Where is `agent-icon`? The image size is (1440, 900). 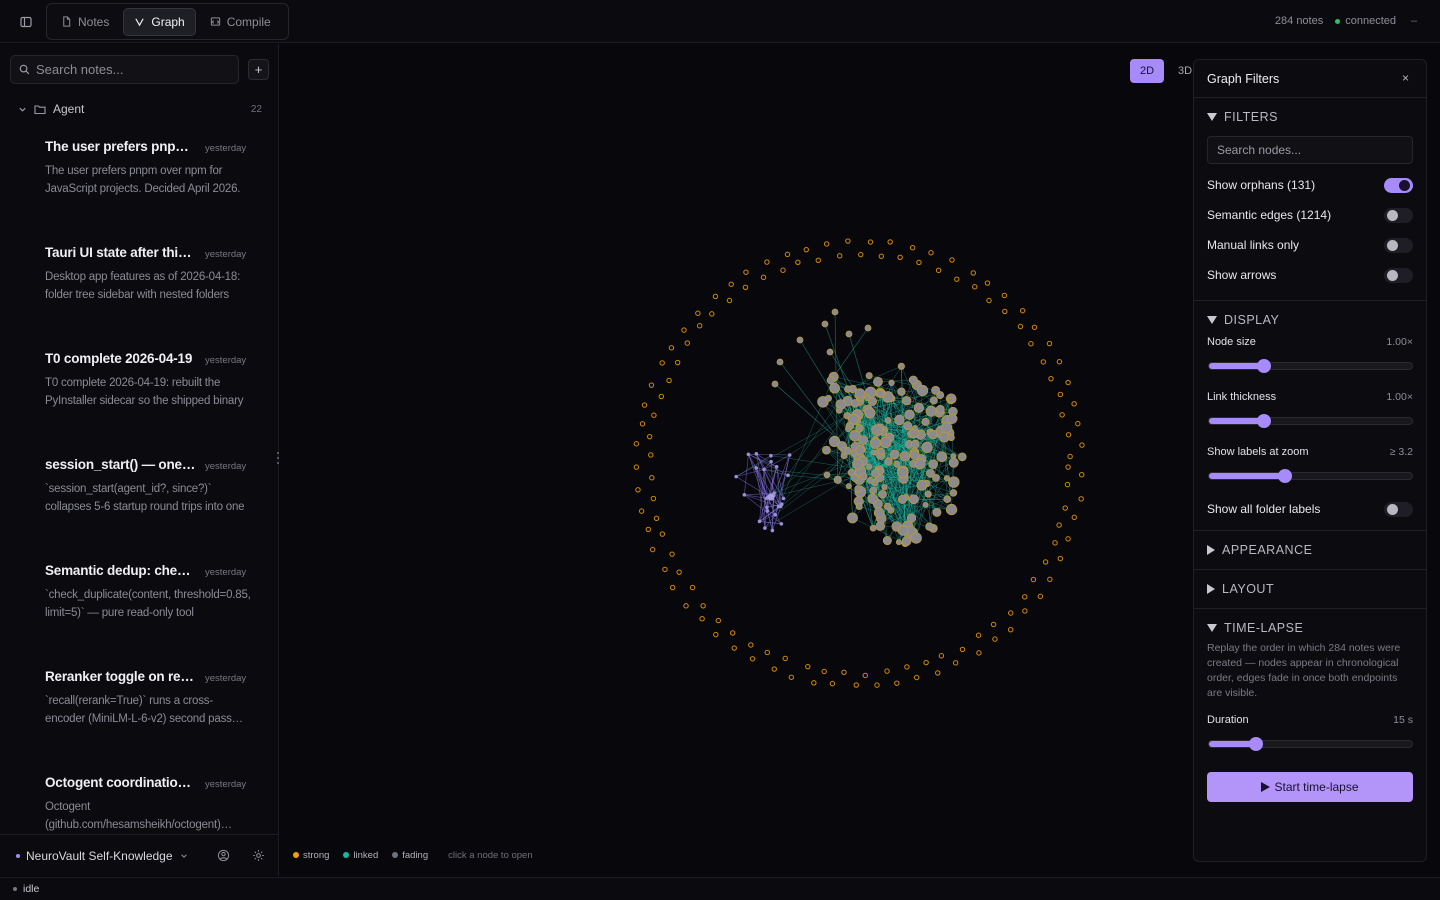 agent-icon is located at coordinates (223, 855).